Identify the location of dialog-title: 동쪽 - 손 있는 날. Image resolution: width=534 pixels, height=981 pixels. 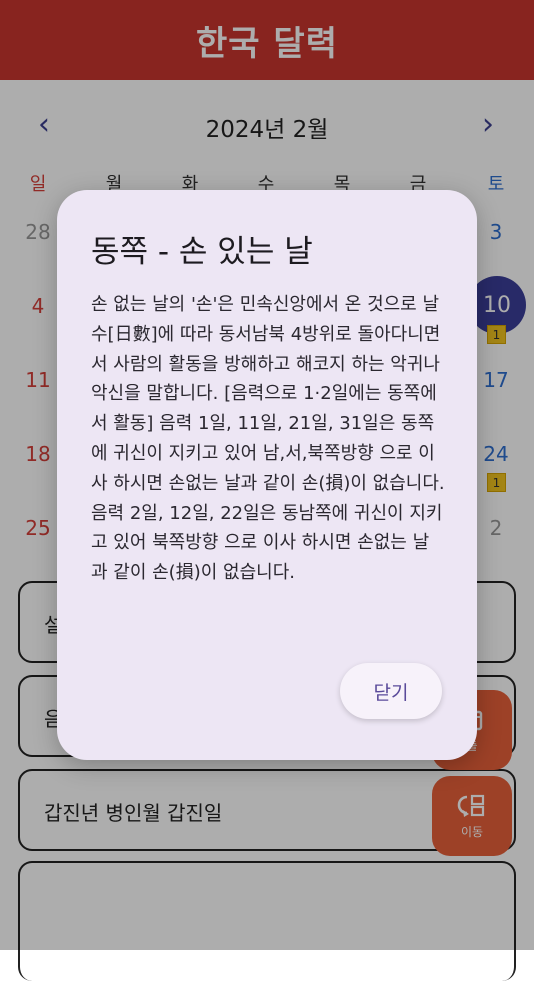
(202, 252).